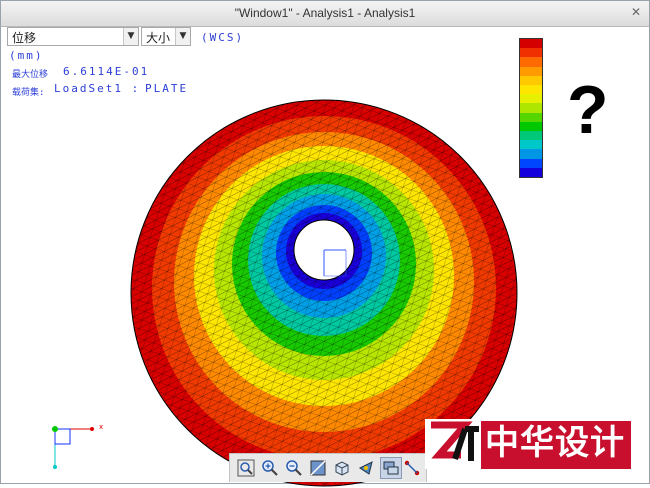 This screenshot has width=650, height=488. I want to click on coord-system-label: (WCS), so click(223, 37).